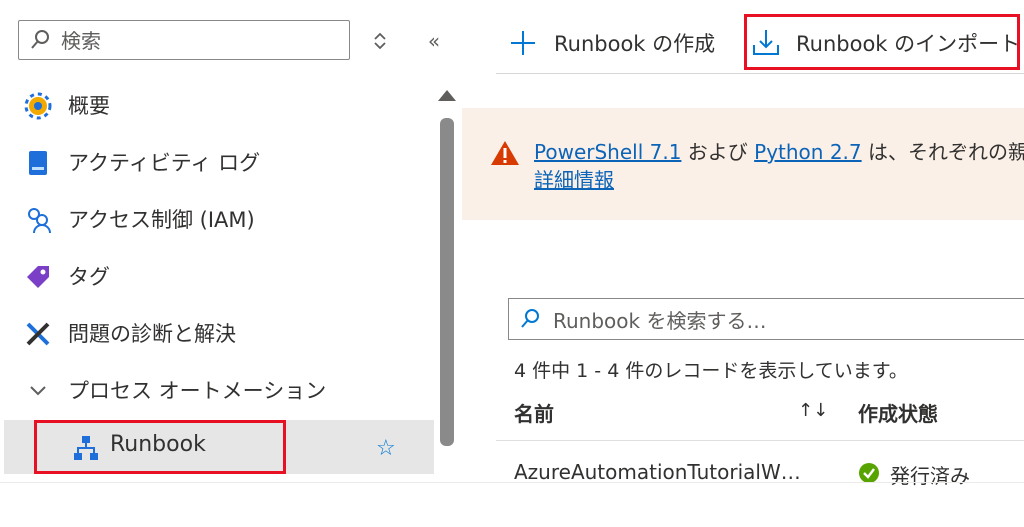 This screenshot has width=1024, height=527. I want to click on python-link: Python 2.7, so click(808, 152).